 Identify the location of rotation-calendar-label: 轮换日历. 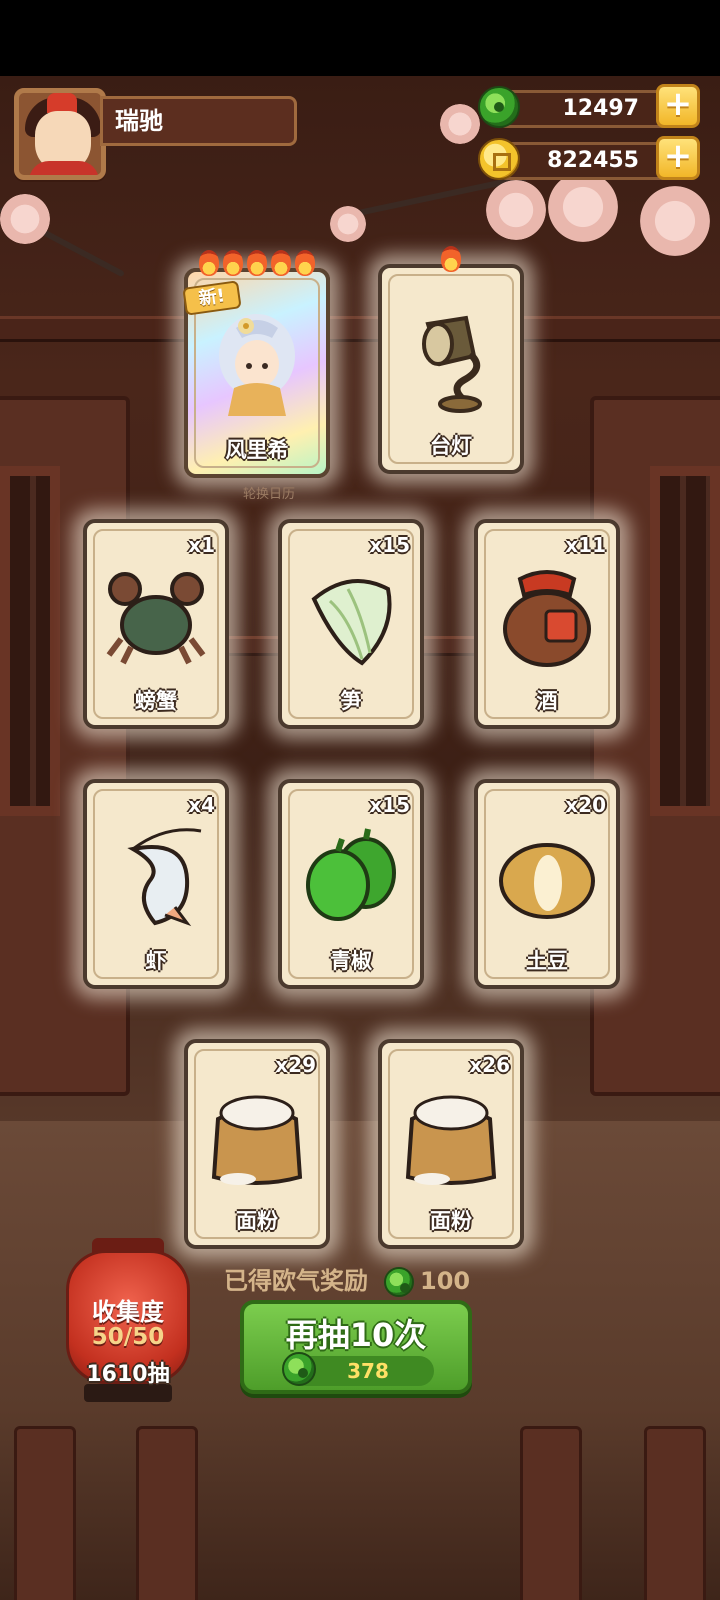
(268, 494).